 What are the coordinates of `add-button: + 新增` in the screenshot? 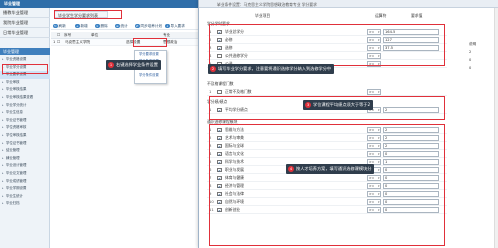 It's located at (81, 26).